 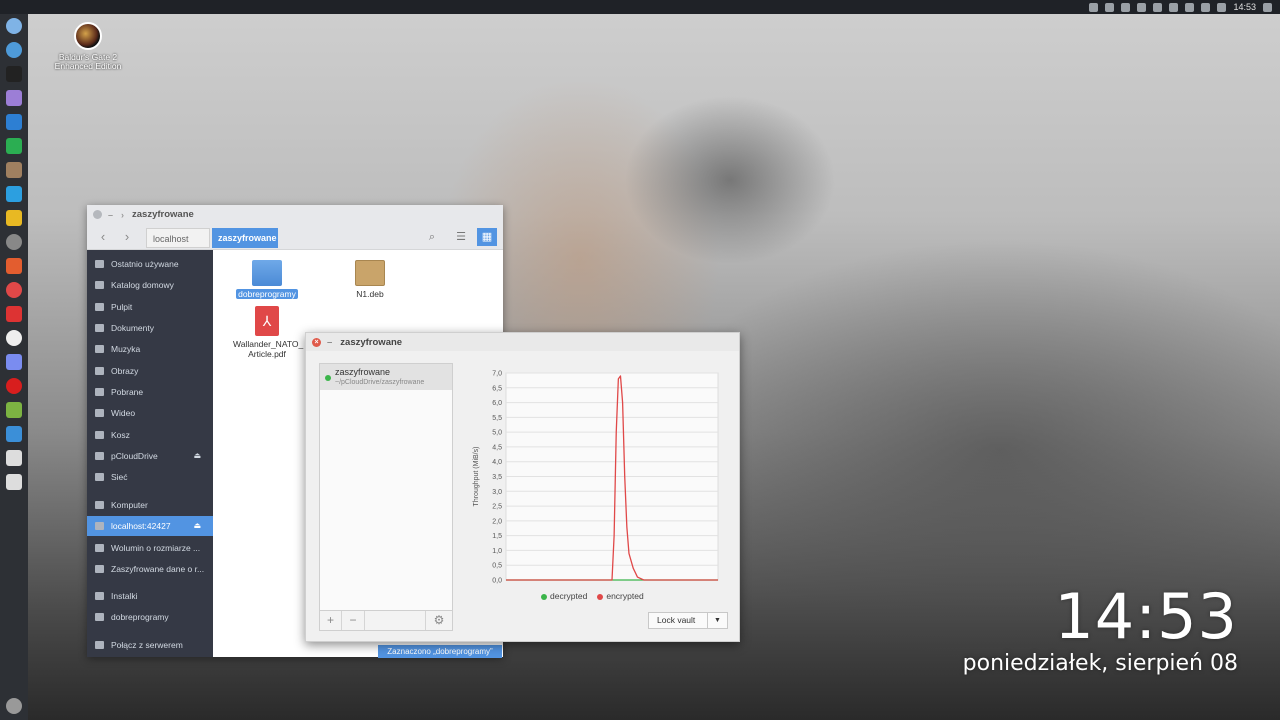 I want to click on volume-icon, so click(x=1222, y=7).